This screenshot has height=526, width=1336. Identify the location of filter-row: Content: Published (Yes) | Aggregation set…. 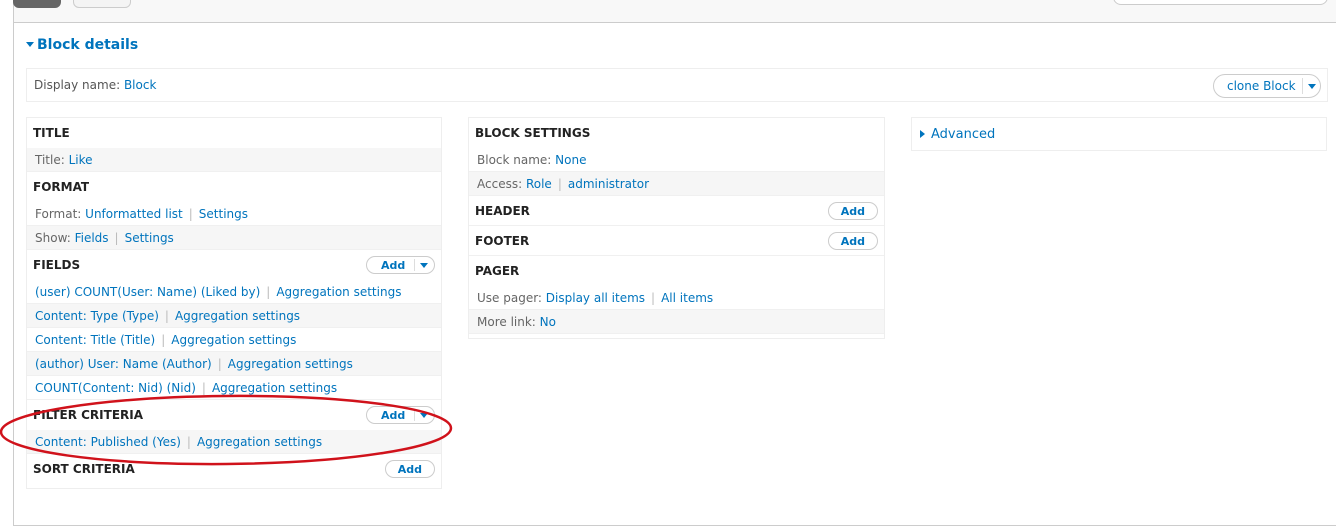
(234, 442).